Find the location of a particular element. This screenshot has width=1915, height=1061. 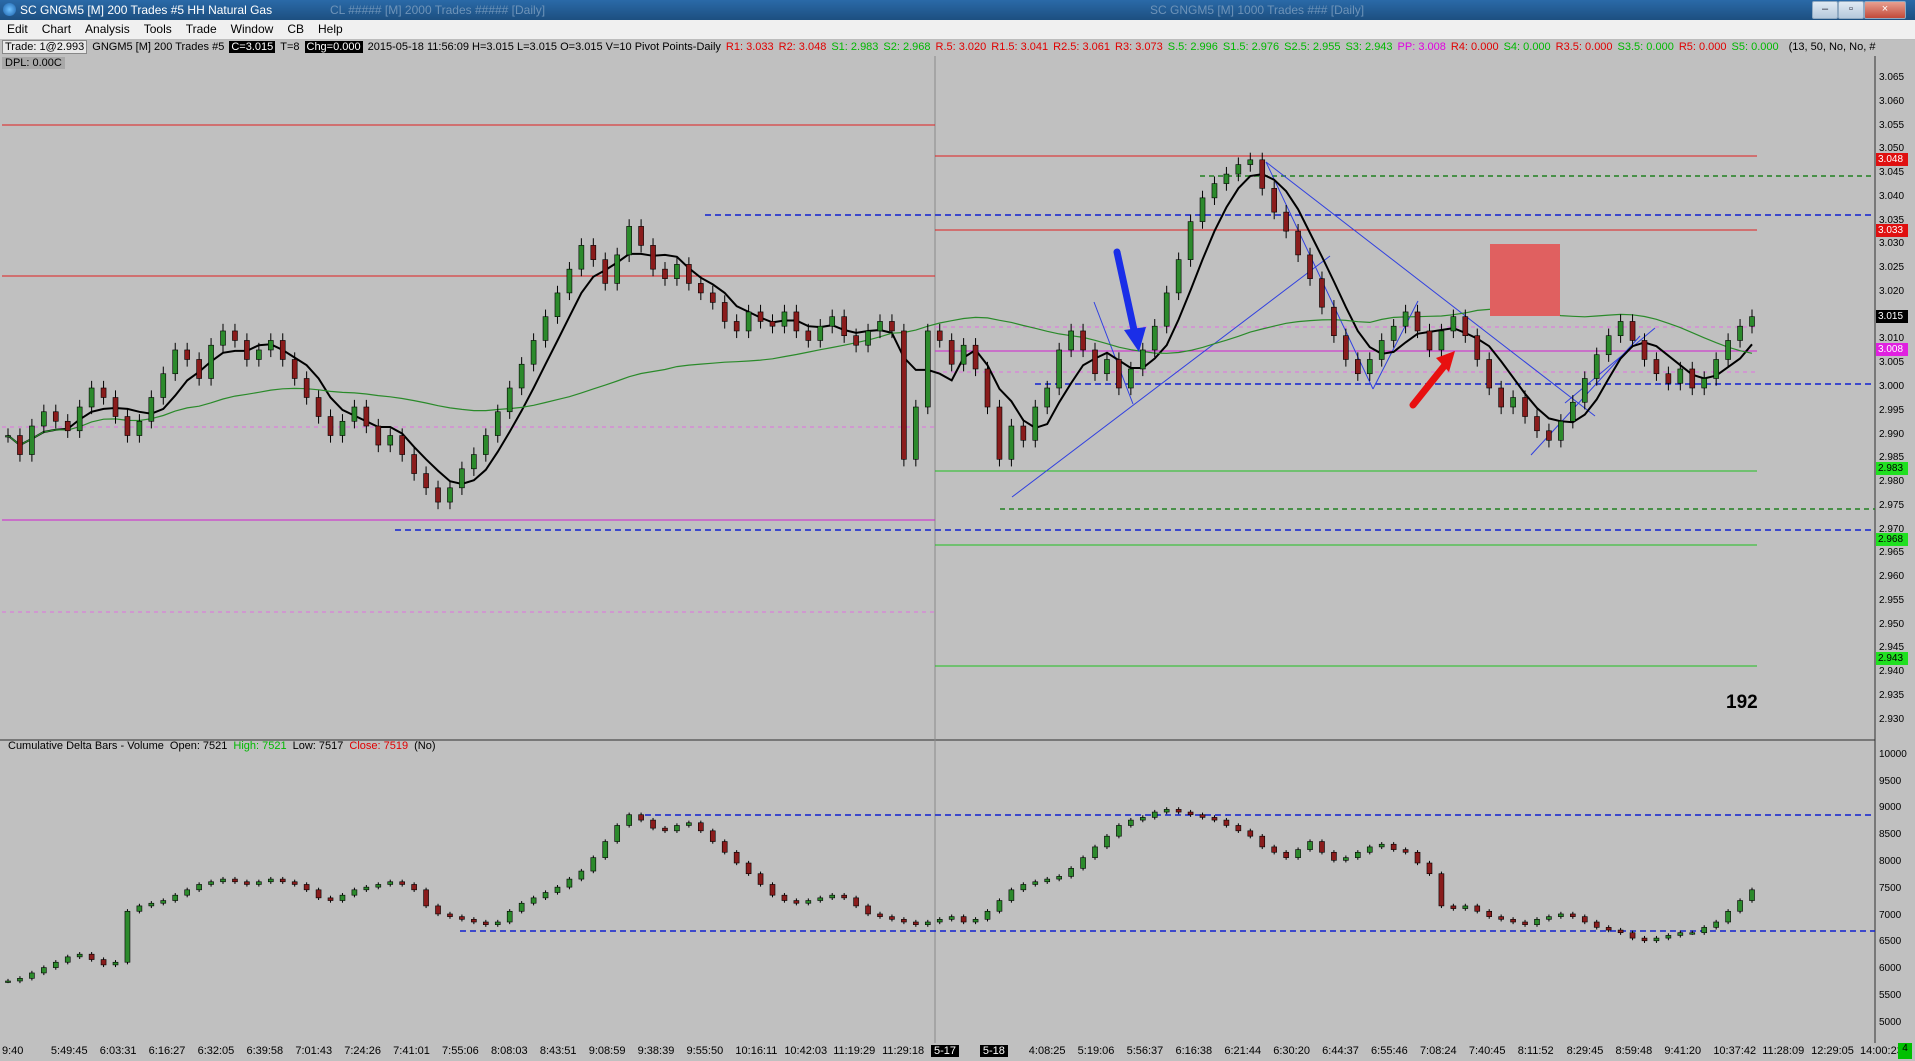

app-icon is located at coordinates (9, 9).